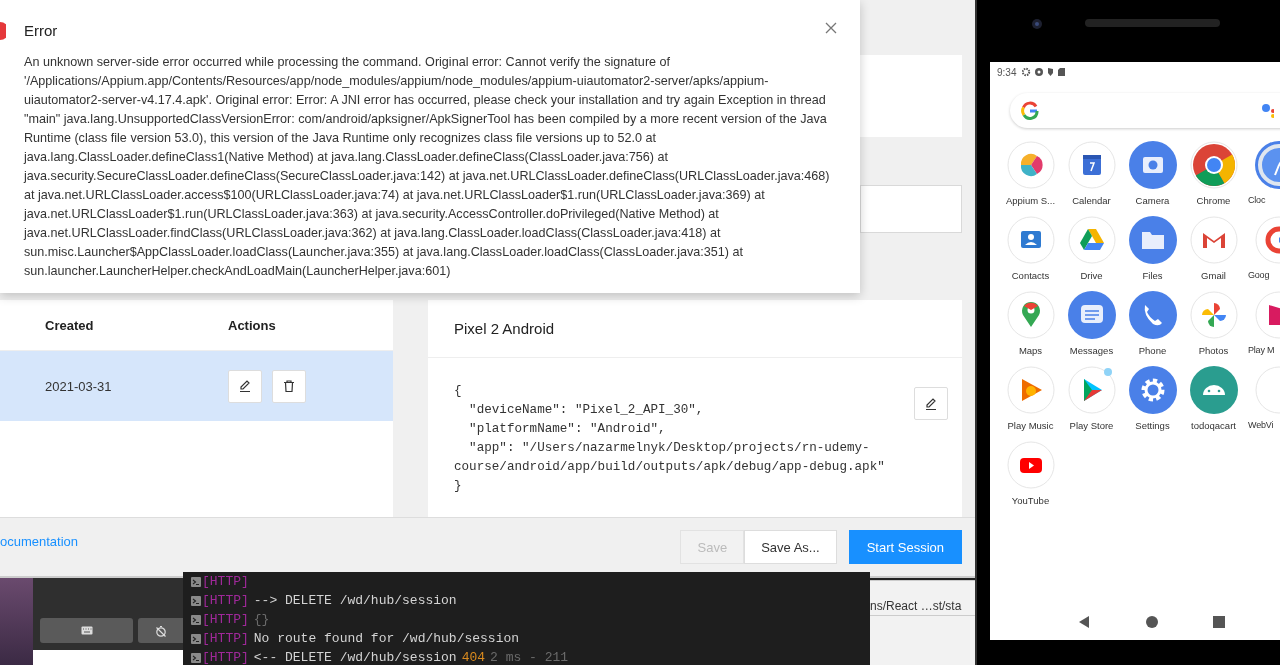 This screenshot has width=1280, height=665. I want to click on timer-button, so click(160, 630).